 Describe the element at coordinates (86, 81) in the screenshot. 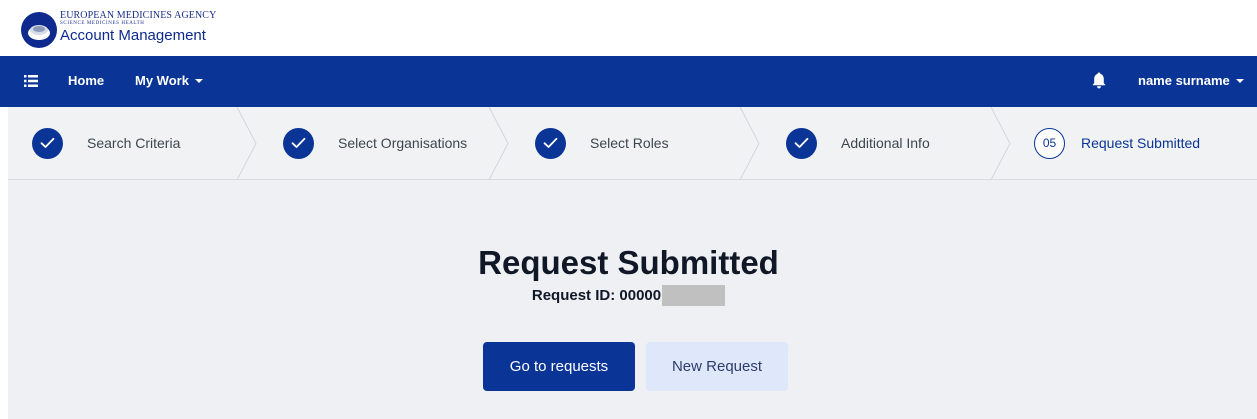

I see `nav-home: Home` at that location.